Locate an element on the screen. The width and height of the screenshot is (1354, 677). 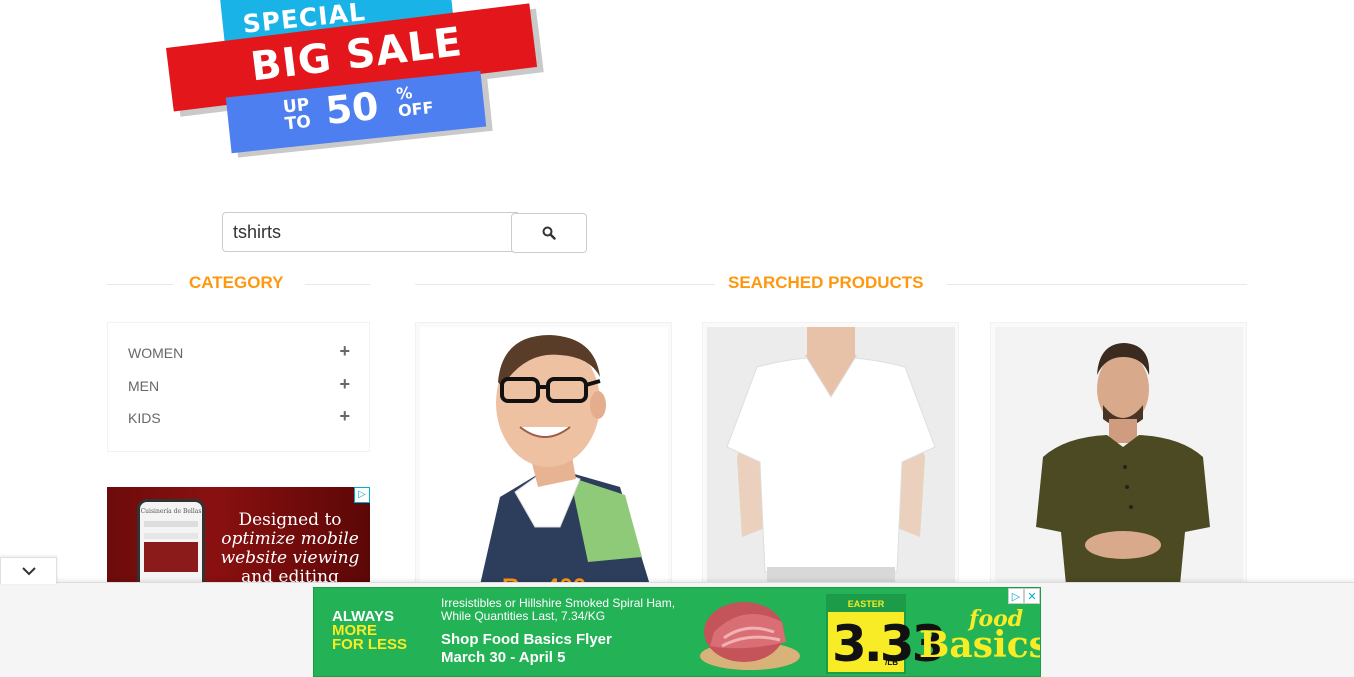
sidebar-ad-line: optimize mobile is located at coordinates (290, 539).